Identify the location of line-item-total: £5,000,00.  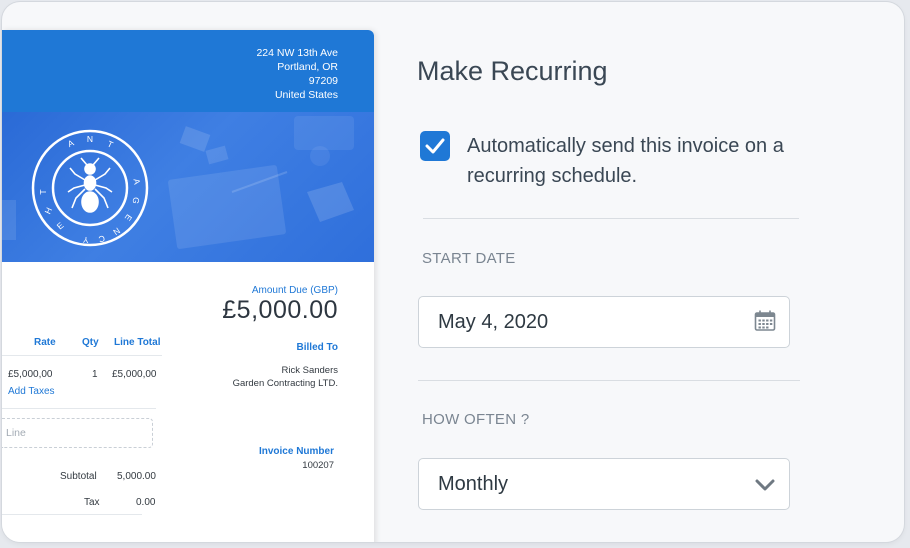
(134, 374).